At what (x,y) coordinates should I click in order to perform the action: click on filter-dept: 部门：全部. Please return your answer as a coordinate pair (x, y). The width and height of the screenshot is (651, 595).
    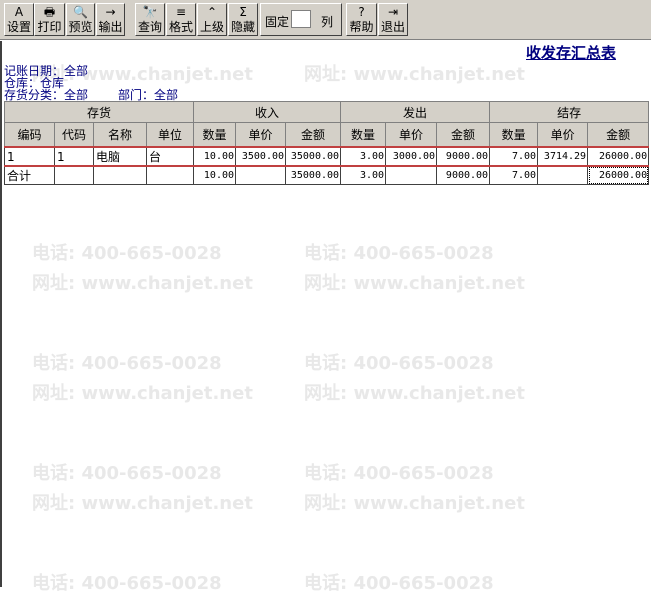
    Looking at the image, I should click on (148, 95).